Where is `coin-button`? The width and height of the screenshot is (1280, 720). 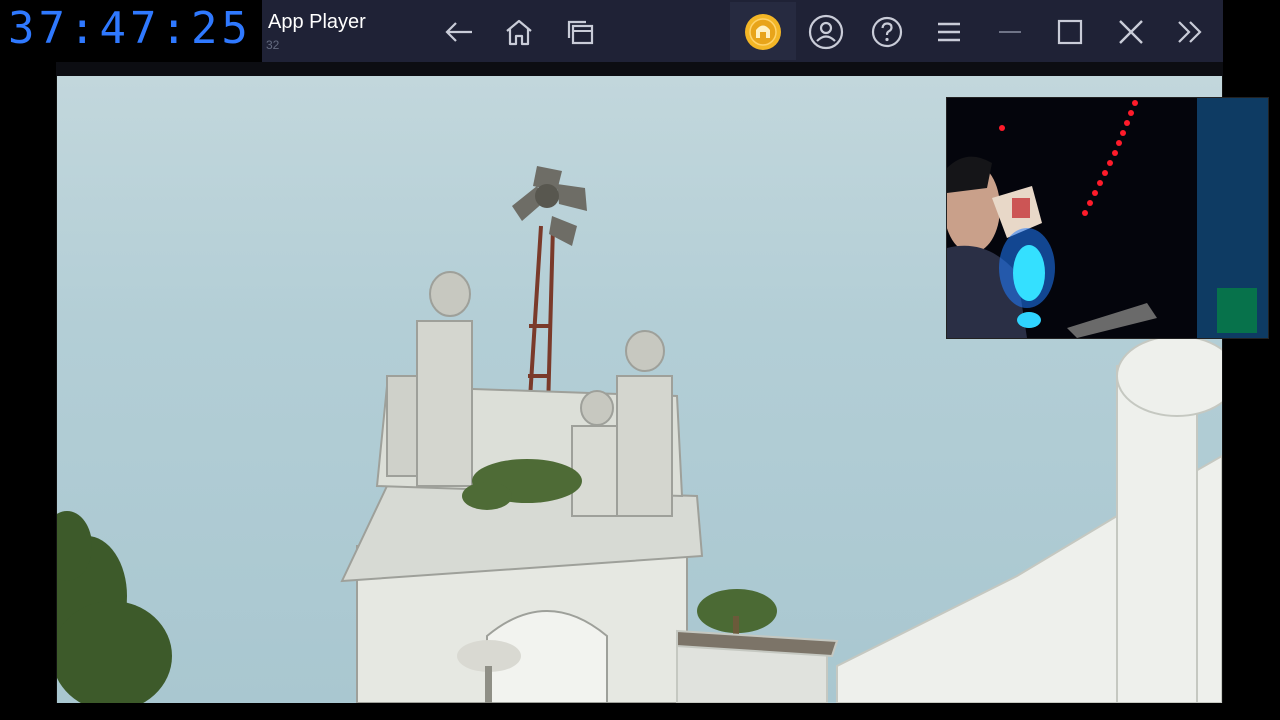 coin-button is located at coordinates (763, 32).